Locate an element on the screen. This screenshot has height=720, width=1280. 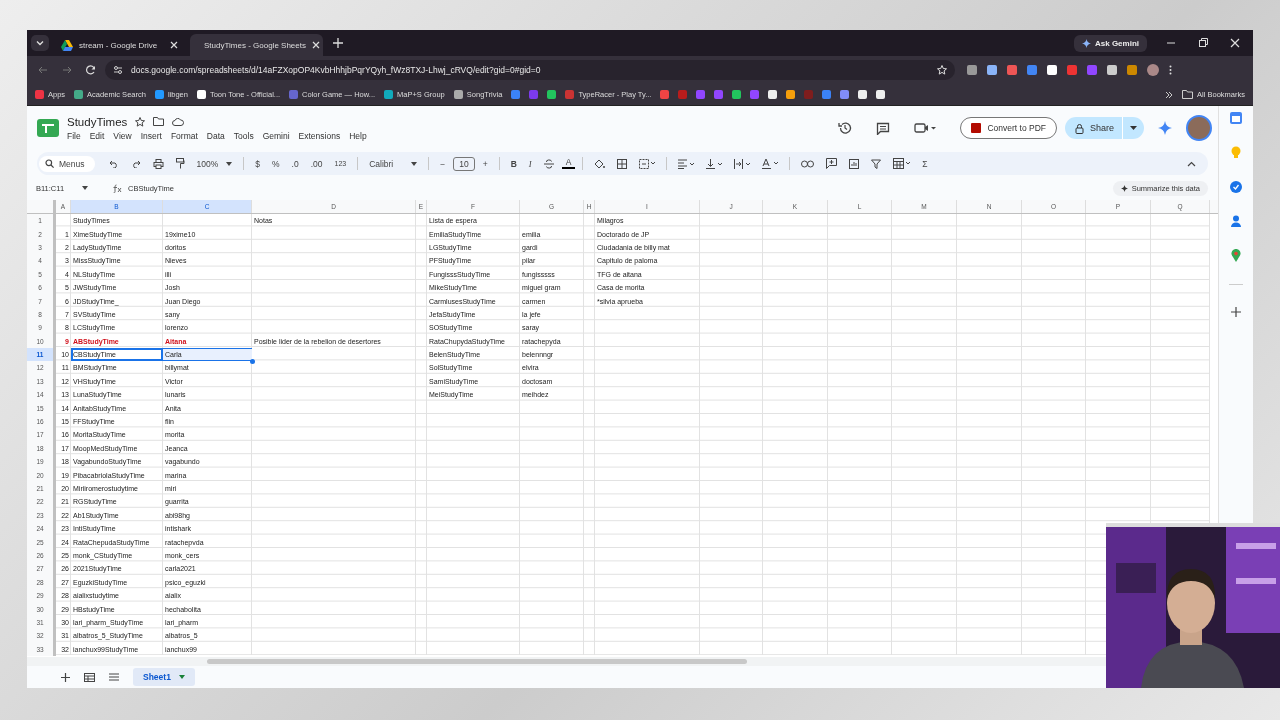
percent-button: % is located at coordinates (276, 163).